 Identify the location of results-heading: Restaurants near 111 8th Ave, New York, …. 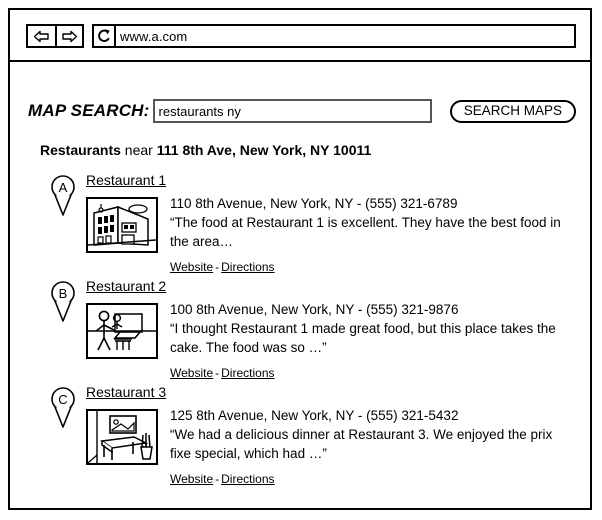
(205, 150).